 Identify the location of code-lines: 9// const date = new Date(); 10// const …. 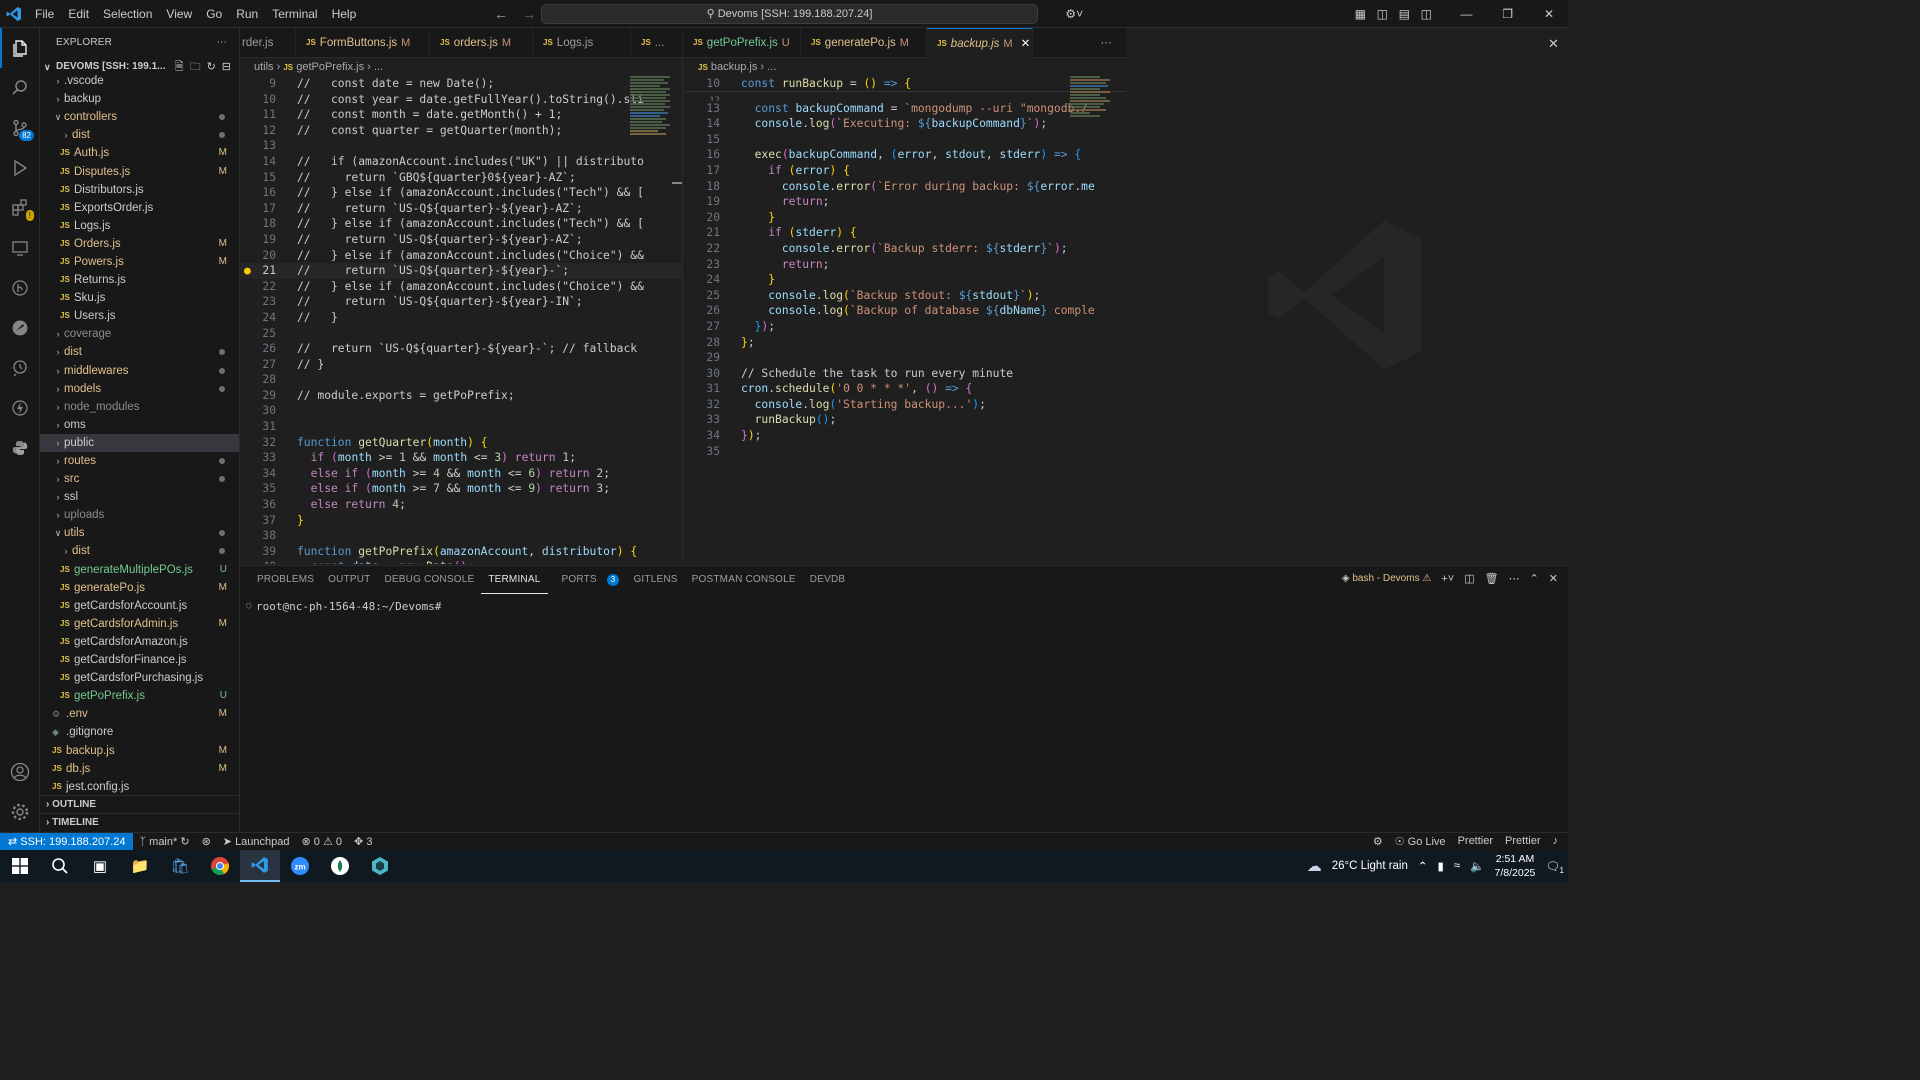
(461, 320).